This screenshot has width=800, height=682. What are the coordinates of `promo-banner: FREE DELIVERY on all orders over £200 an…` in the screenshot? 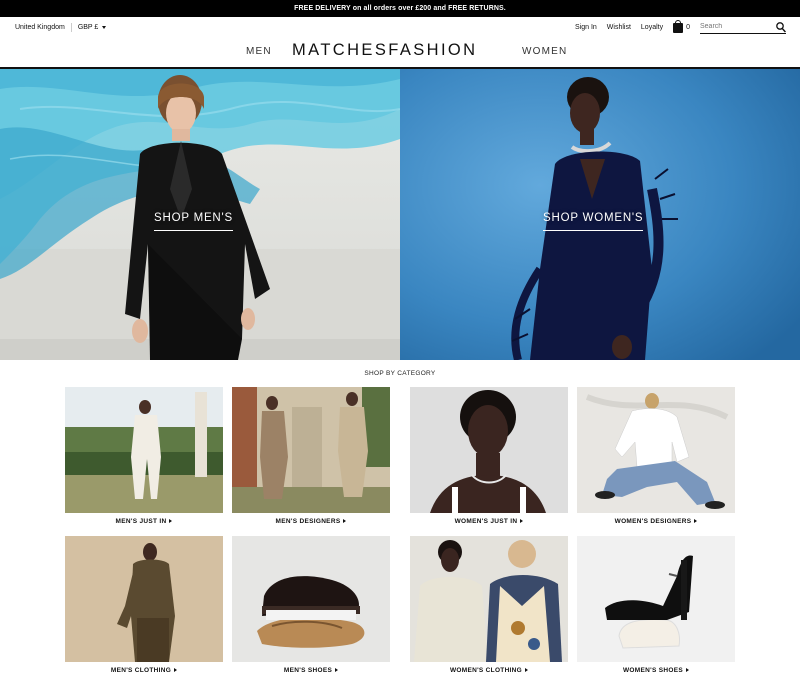 It's located at (400, 8).